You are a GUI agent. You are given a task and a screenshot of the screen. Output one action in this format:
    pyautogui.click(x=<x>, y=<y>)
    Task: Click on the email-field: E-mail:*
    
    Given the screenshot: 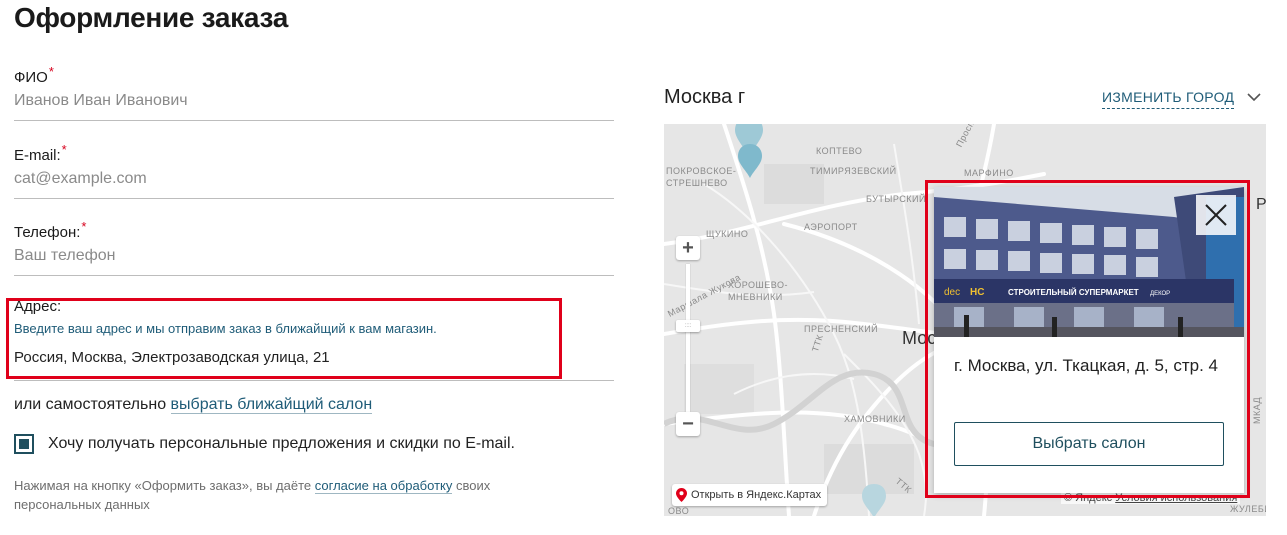 What is the action you would take?
    pyautogui.click(x=314, y=170)
    